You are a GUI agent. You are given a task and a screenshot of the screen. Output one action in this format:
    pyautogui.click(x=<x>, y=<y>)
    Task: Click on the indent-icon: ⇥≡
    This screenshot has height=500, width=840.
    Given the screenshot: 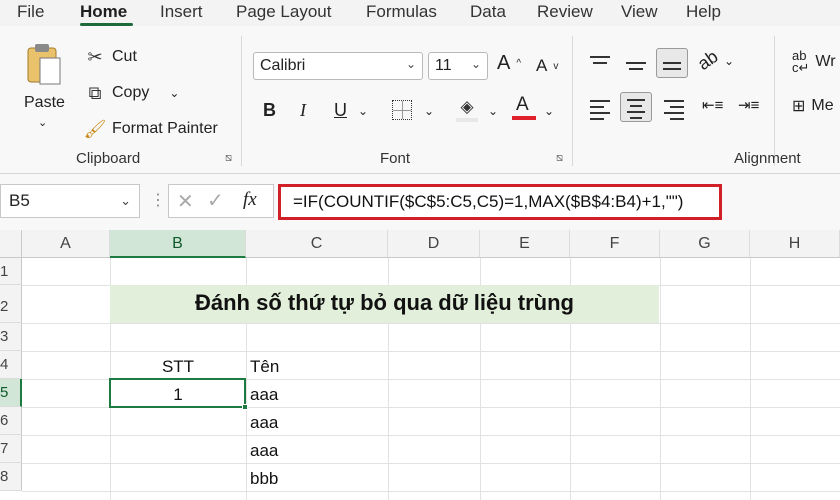 What is the action you would take?
    pyautogui.click(x=749, y=105)
    